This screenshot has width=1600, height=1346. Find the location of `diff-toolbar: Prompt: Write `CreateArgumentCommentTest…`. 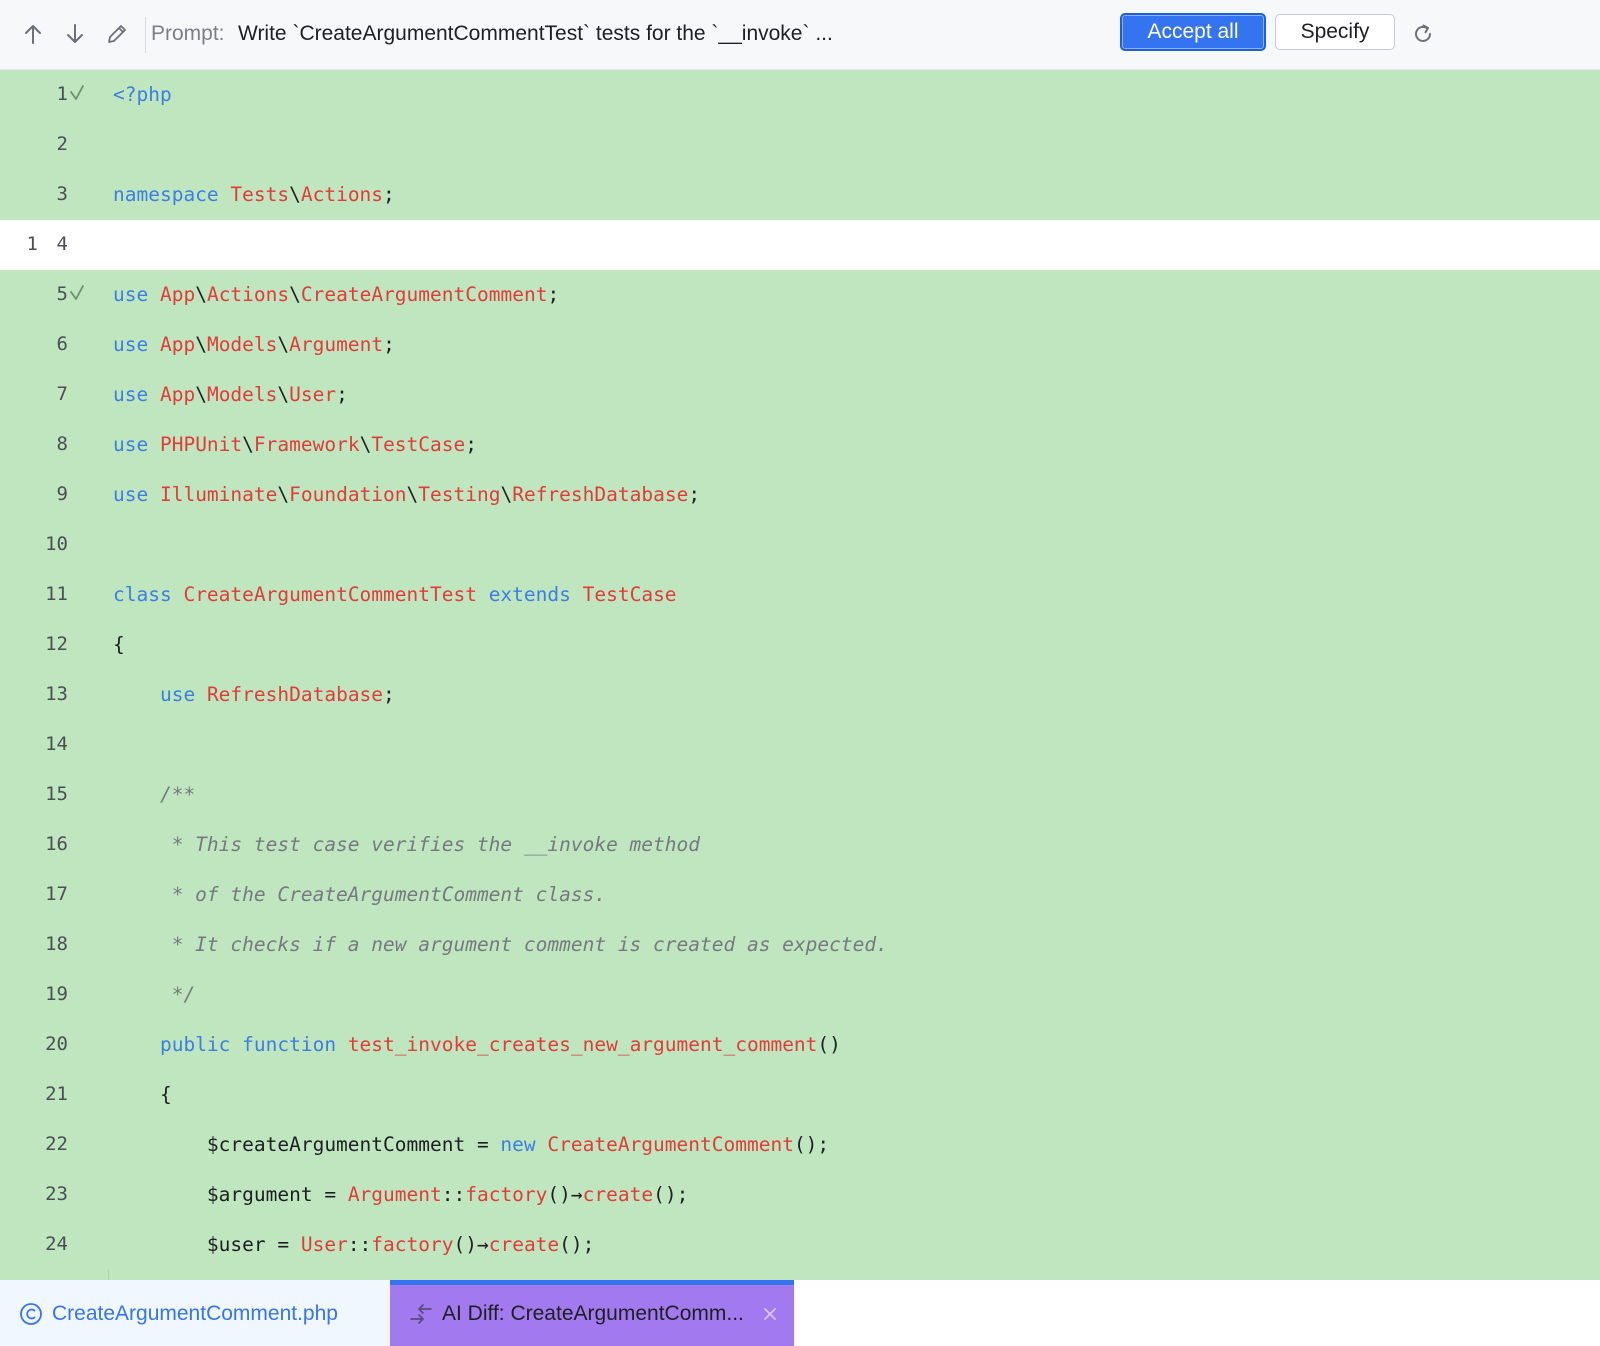

diff-toolbar: Prompt: Write `CreateArgumentCommentTest… is located at coordinates (800, 35).